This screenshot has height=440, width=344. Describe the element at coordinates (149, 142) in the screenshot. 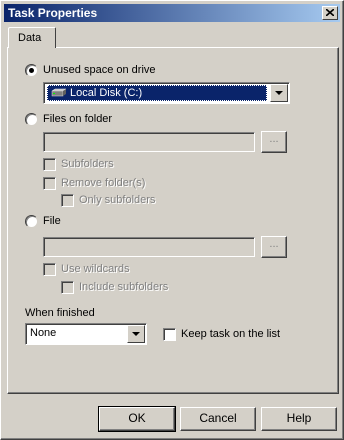

I see `folder-path-input` at that location.